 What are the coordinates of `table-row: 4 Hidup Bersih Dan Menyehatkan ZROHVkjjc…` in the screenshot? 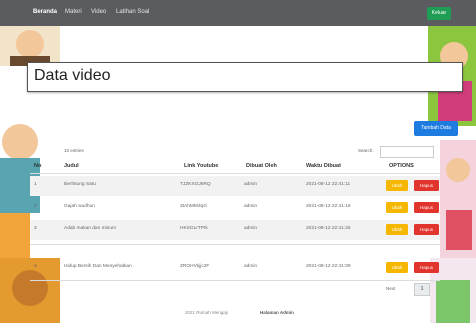 It's located at (235, 268).